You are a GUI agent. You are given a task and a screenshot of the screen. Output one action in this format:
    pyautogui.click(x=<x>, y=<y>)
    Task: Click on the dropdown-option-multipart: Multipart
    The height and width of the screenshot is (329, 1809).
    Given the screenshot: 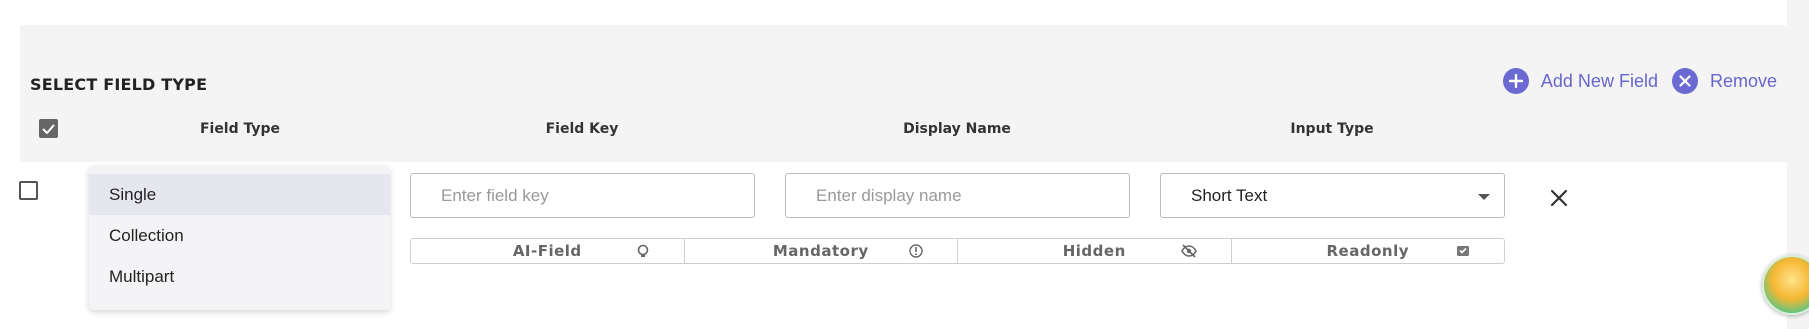 What is the action you would take?
    pyautogui.click(x=239, y=276)
    